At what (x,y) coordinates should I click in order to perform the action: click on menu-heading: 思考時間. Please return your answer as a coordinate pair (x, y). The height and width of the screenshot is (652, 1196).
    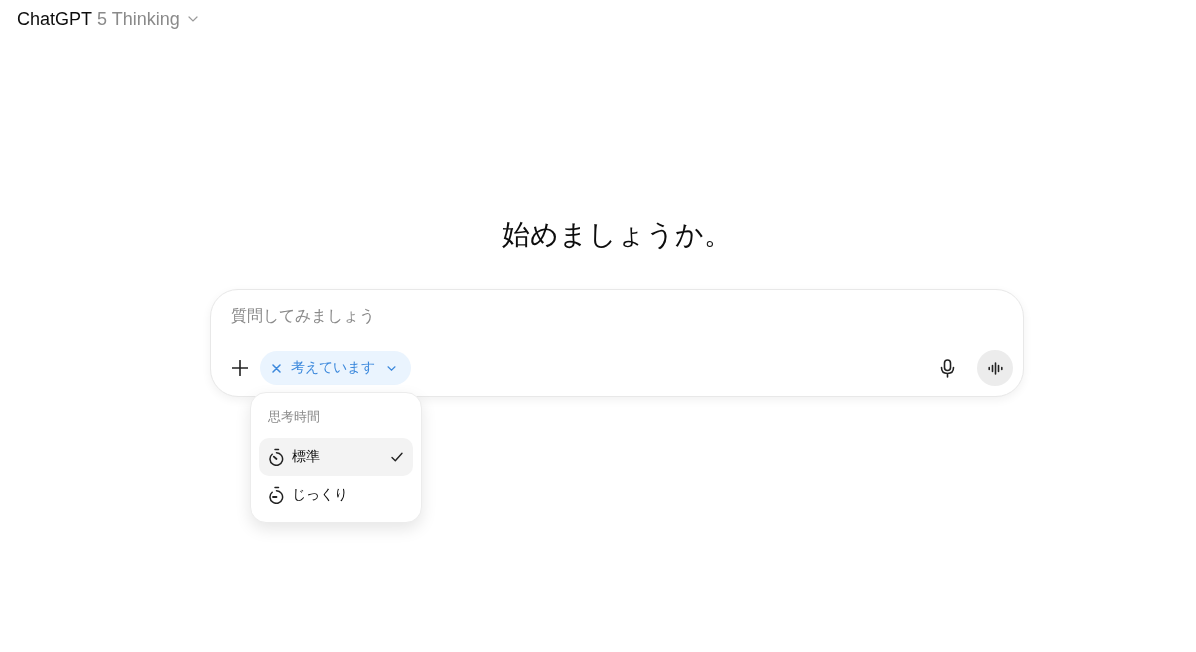
    Looking at the image, I should click on (294, 417).